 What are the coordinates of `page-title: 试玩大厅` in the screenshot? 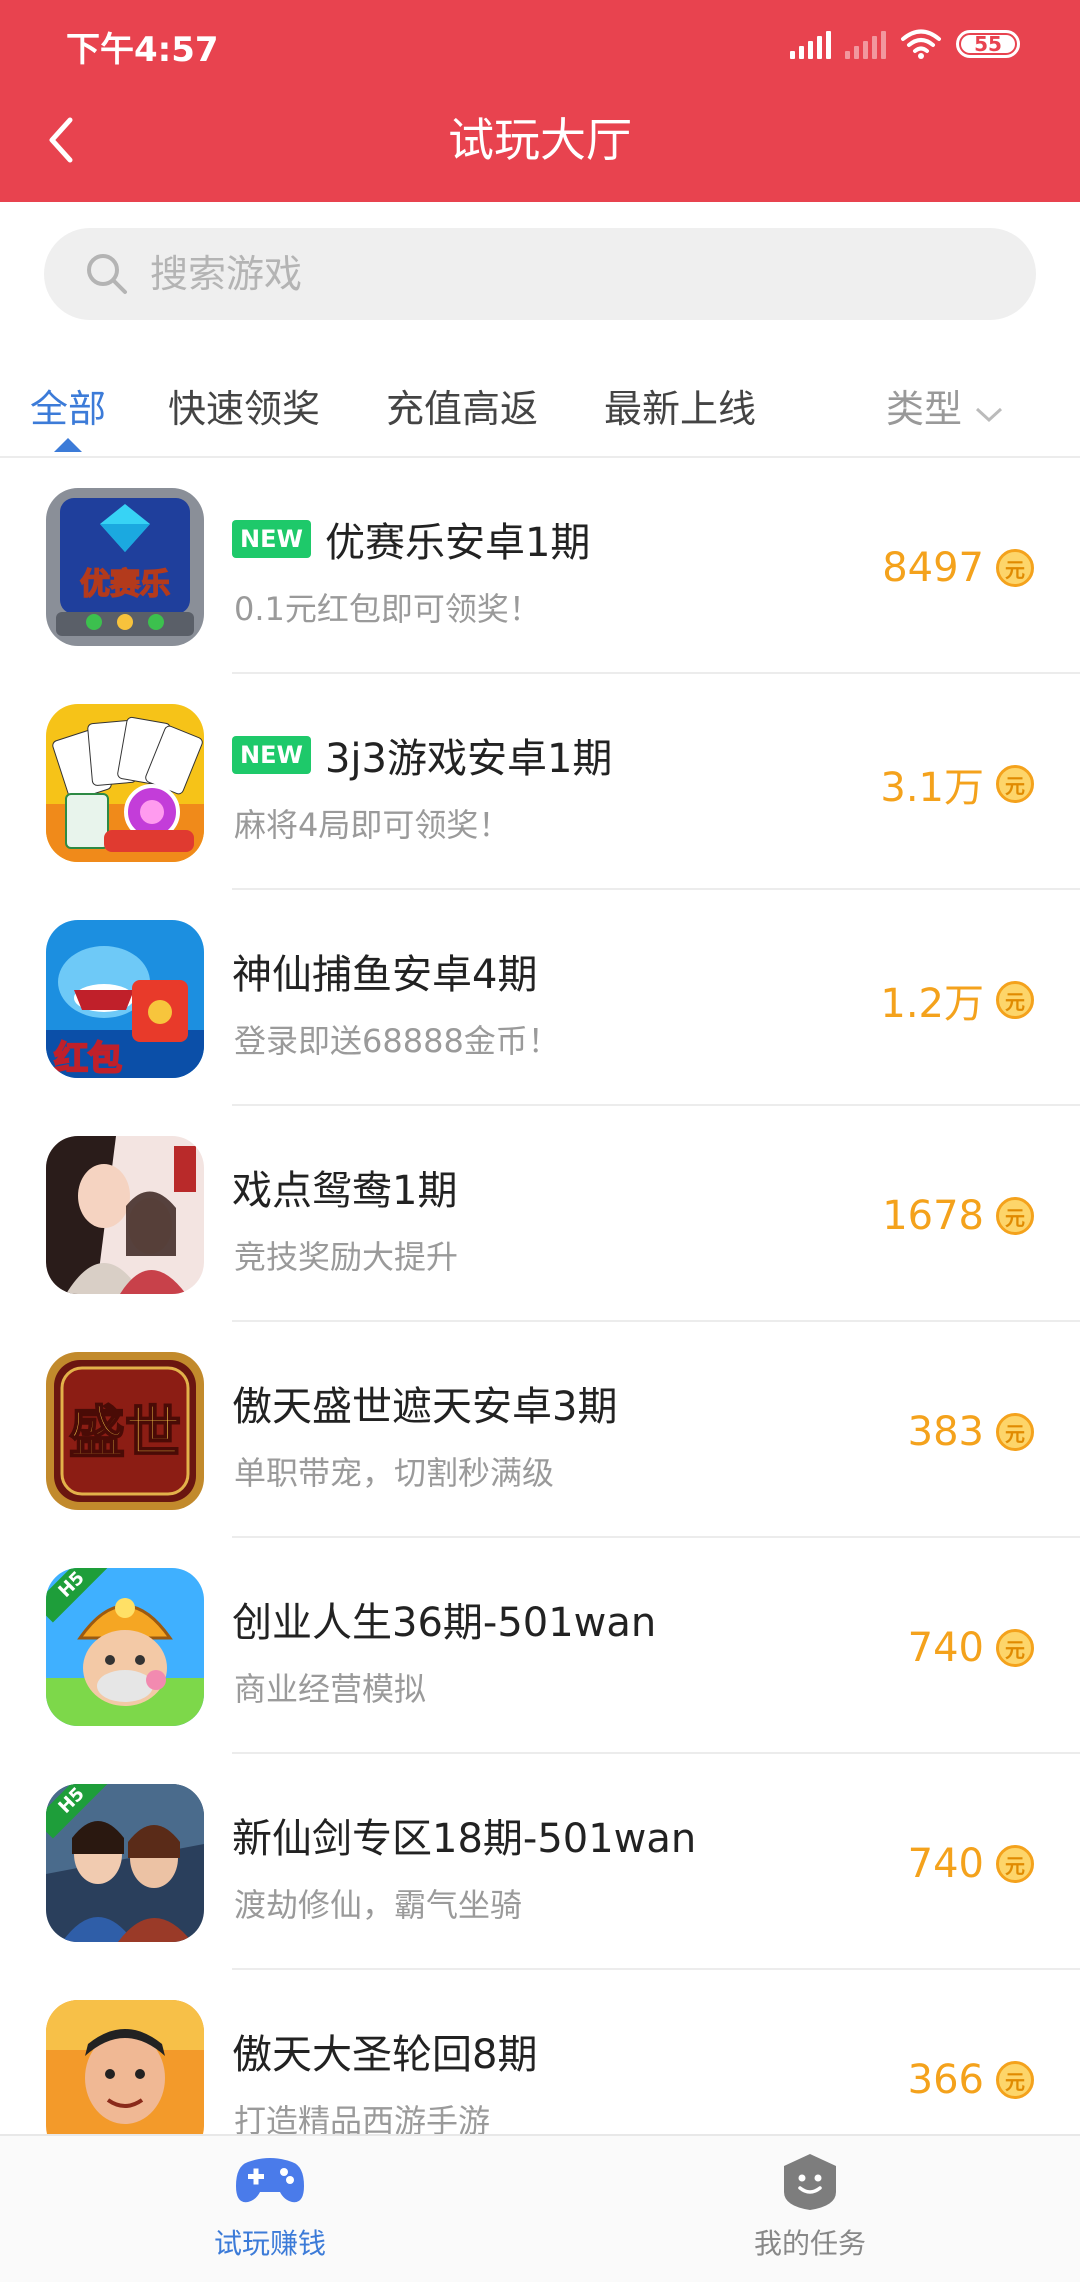 It's located at (540, 140).